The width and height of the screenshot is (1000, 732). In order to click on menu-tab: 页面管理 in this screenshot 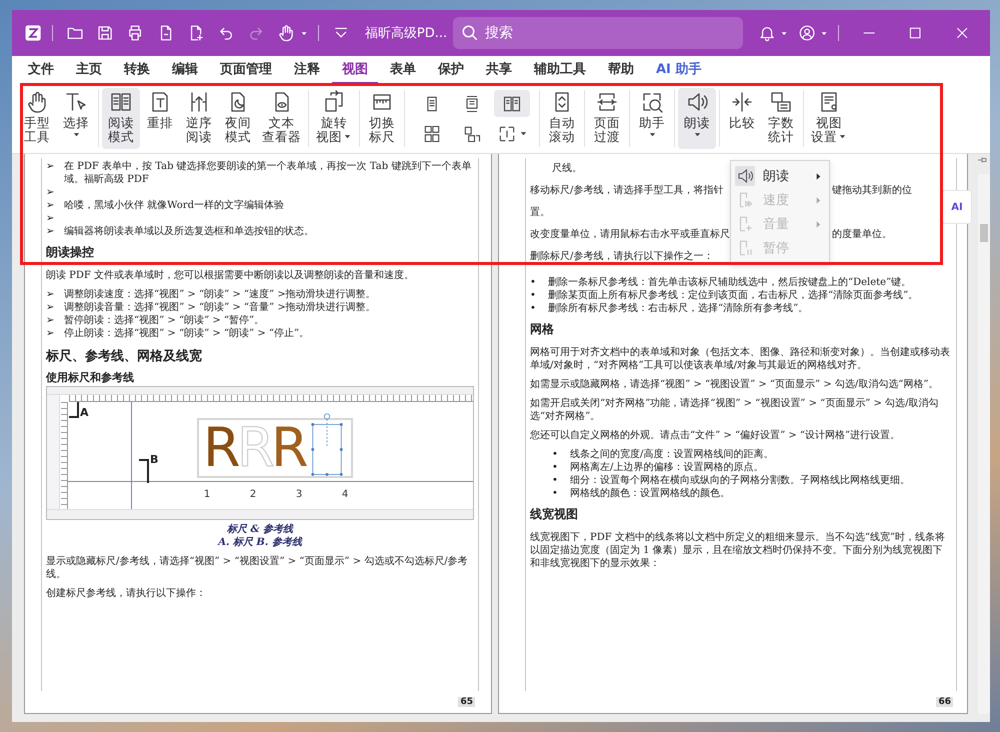, I will do `click(246, 71)`.